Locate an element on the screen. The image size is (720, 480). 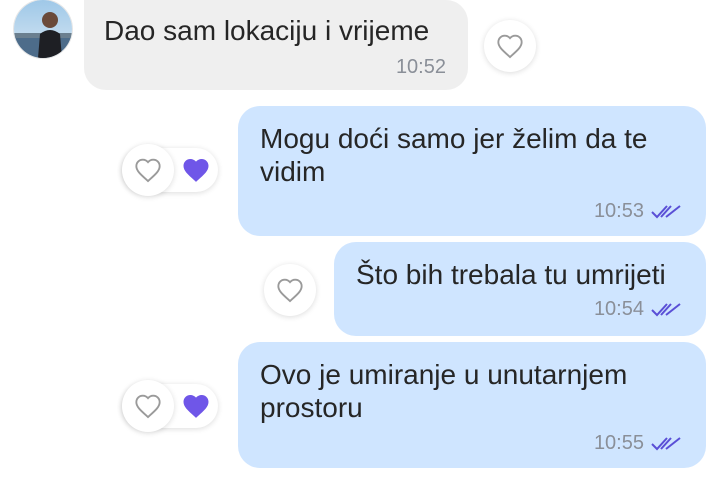
avatar-image is located at coordinates (43, 29).